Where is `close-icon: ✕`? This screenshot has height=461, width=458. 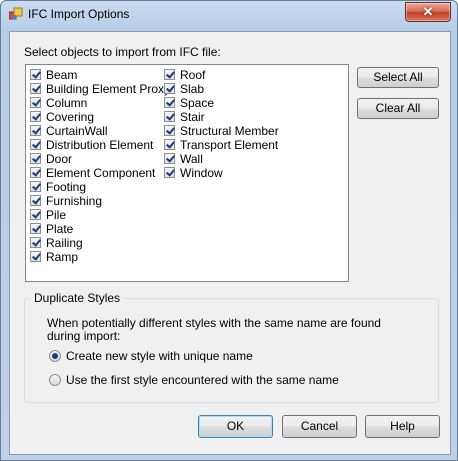
close-icon: ✕ is located at coordinates (428, 11).